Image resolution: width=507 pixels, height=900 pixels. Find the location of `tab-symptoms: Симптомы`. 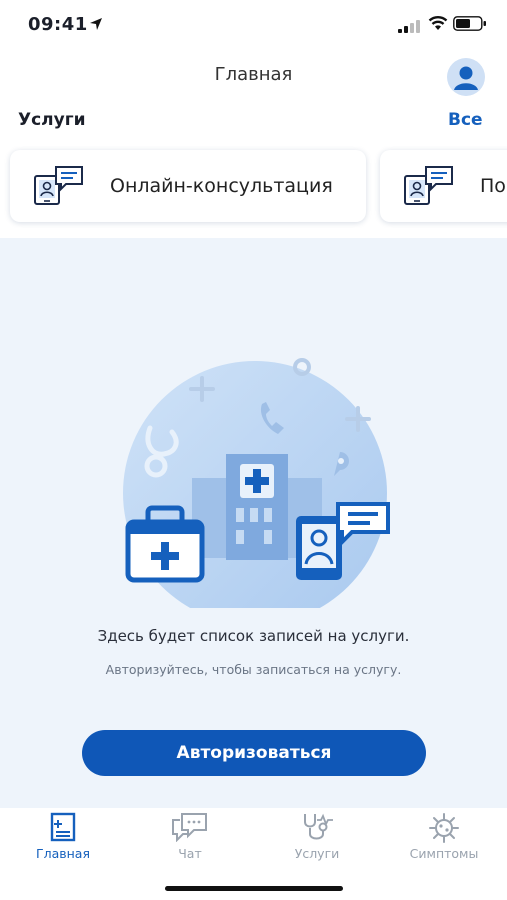

tab-symptoms: Симптомы is located at coordinates (444, 838).